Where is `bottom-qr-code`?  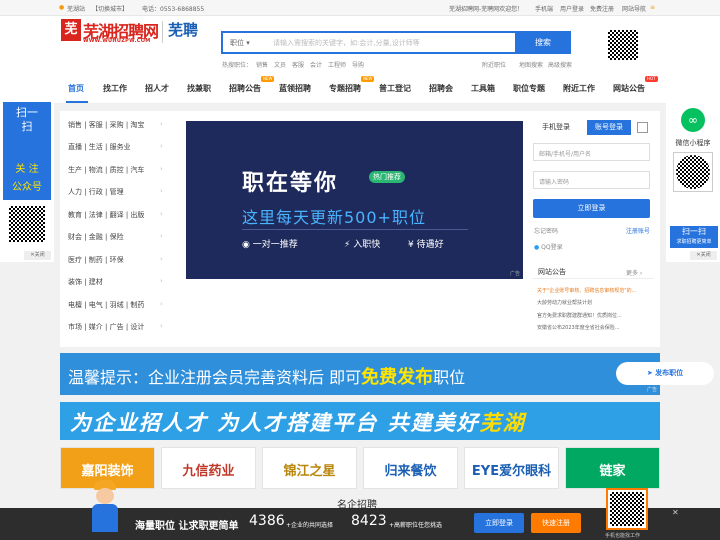 bottom-qr-code is located at coordinates (627, 509).